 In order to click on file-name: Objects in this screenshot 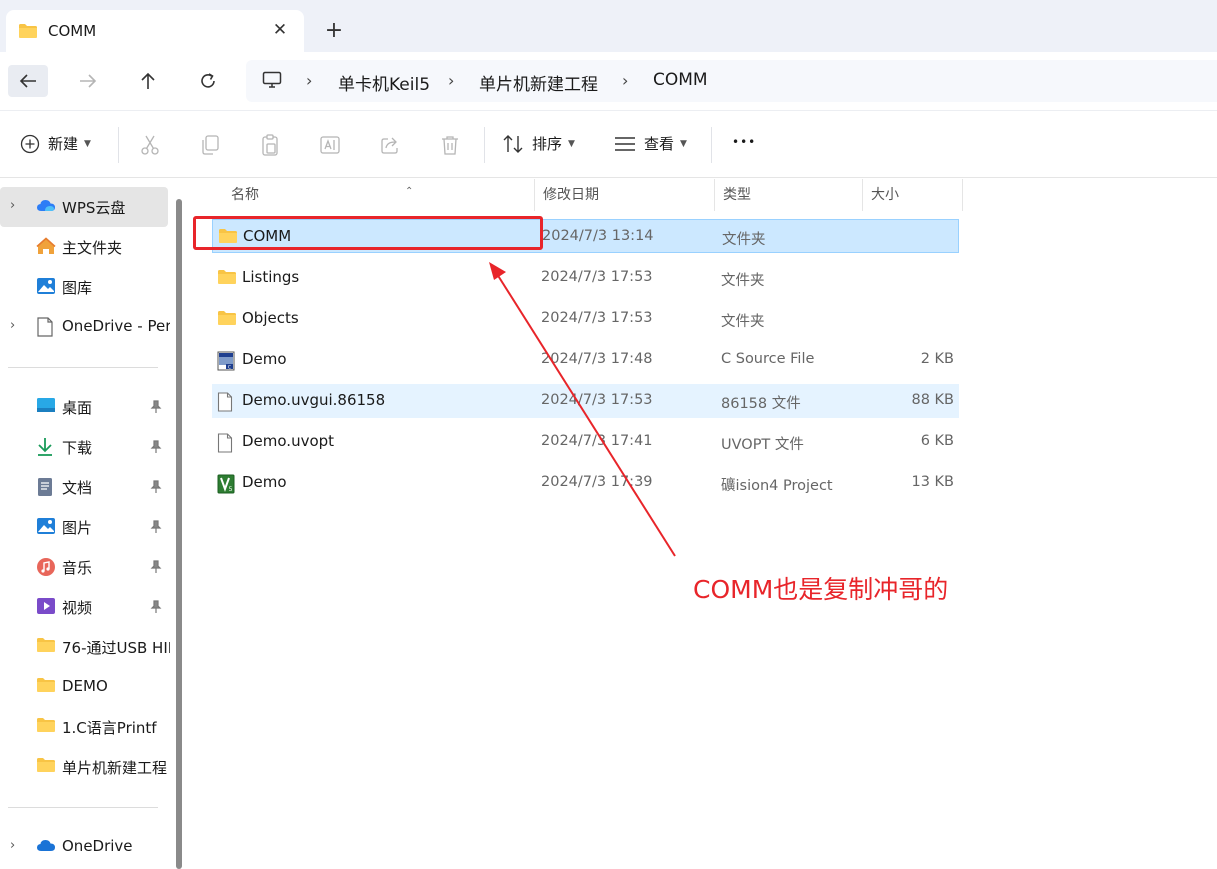, I will do `click(270, 318)`.